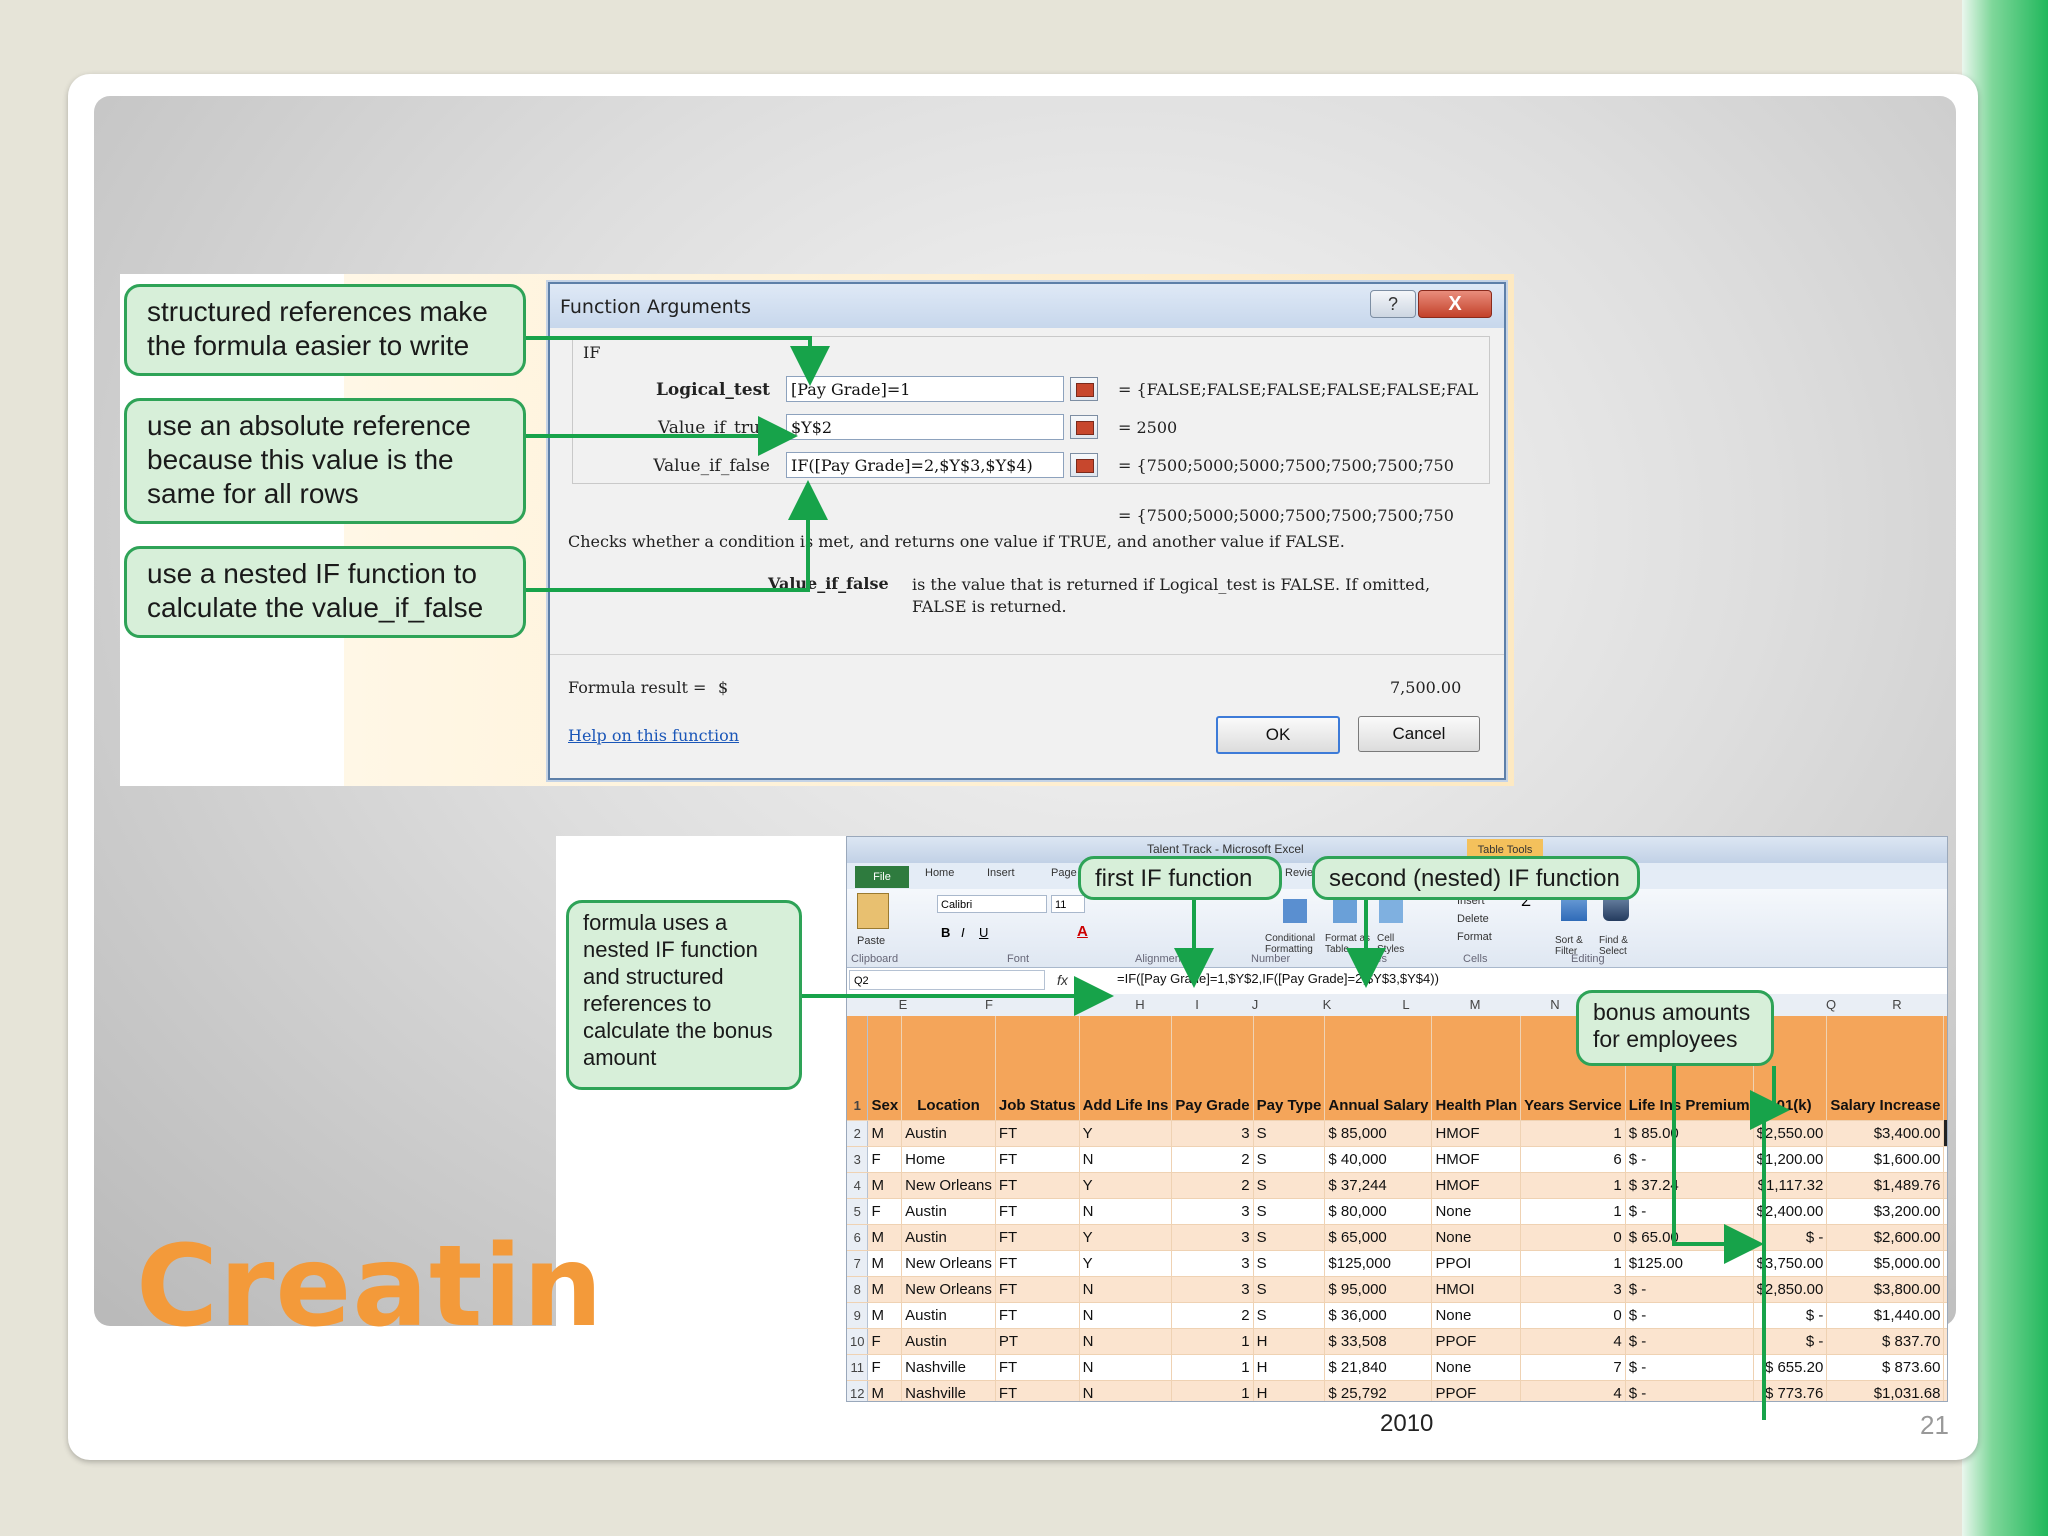 This screenshot has height=1536, width=2048. Describe the element at coordinates (370, 1287) in the screenshot. I see `slide-title: Creatin` at that location.